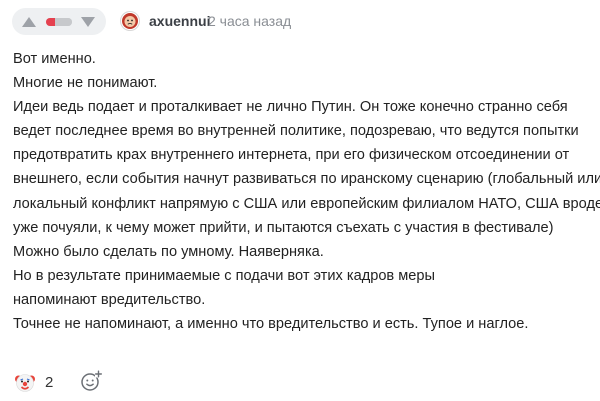  Describe the element at coordinates (49, 382) in the screenshot. I see `reaction-count: 2` at that location.